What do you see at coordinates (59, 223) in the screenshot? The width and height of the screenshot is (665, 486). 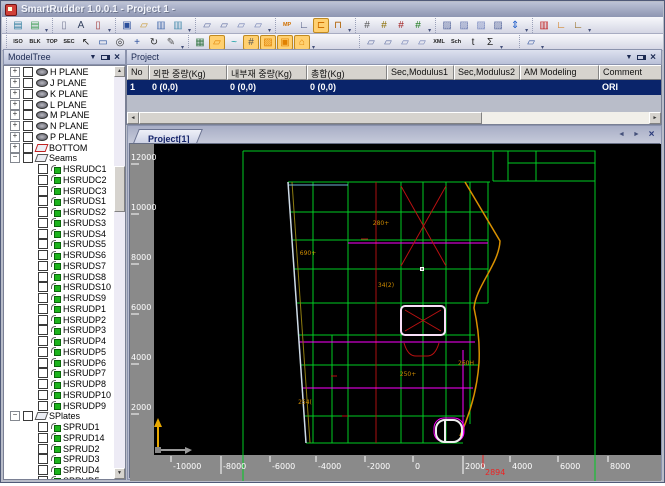 I see `tree-item-hsruds3: HSRUDS3` at bounding box center [59, 223].